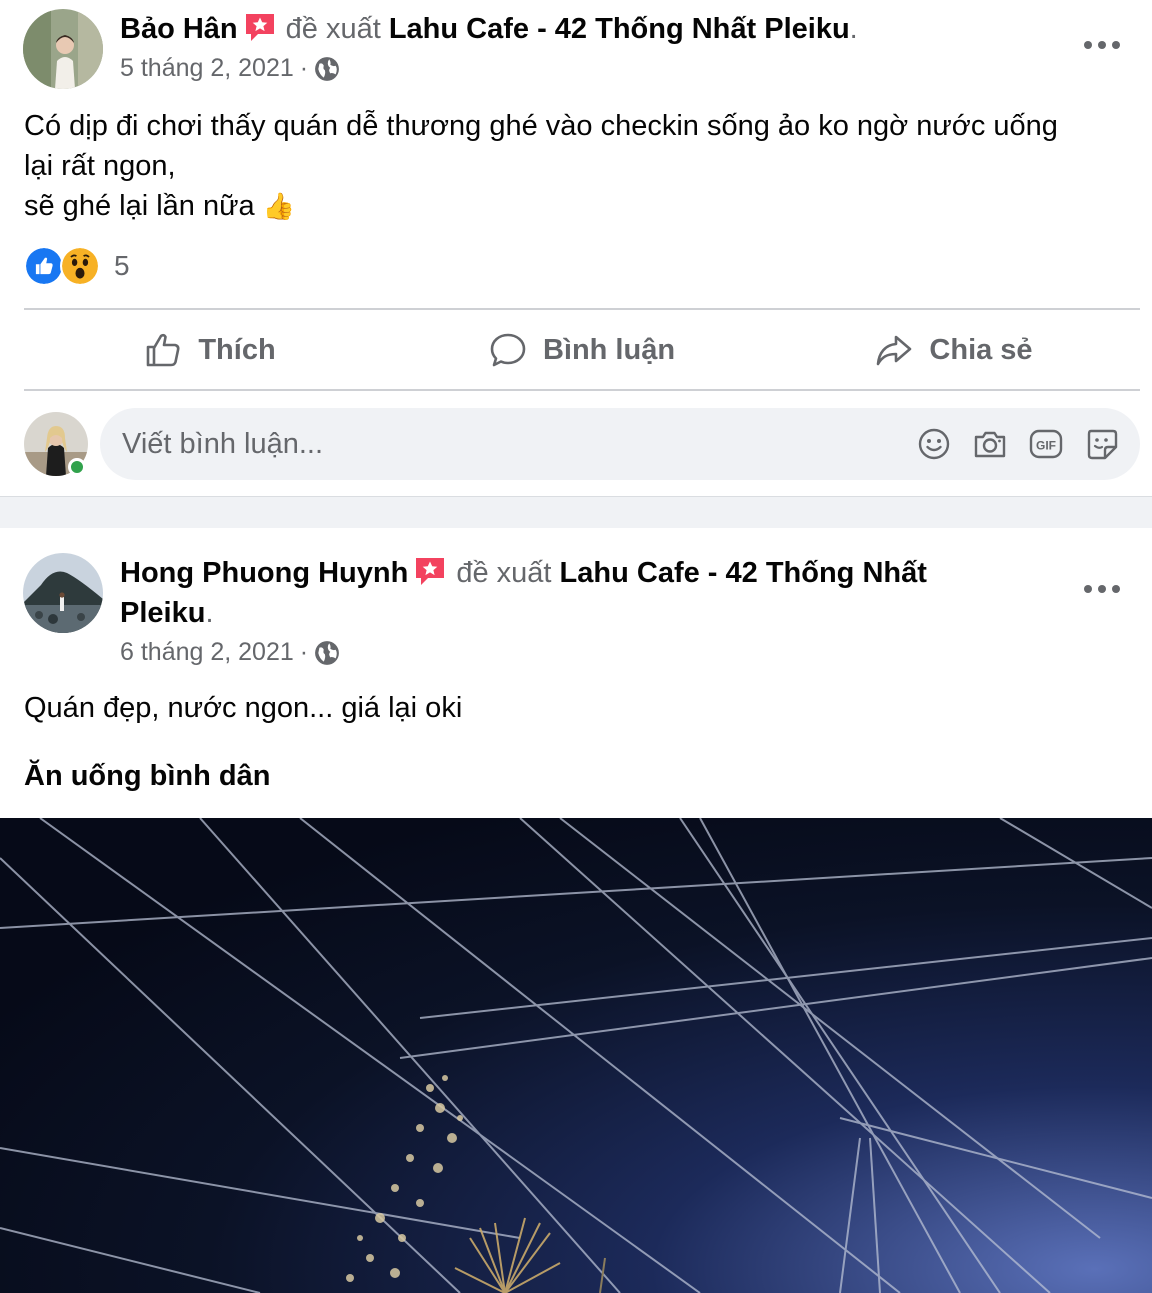  I want to click on comment-composer: GIF, so click(582, 444).